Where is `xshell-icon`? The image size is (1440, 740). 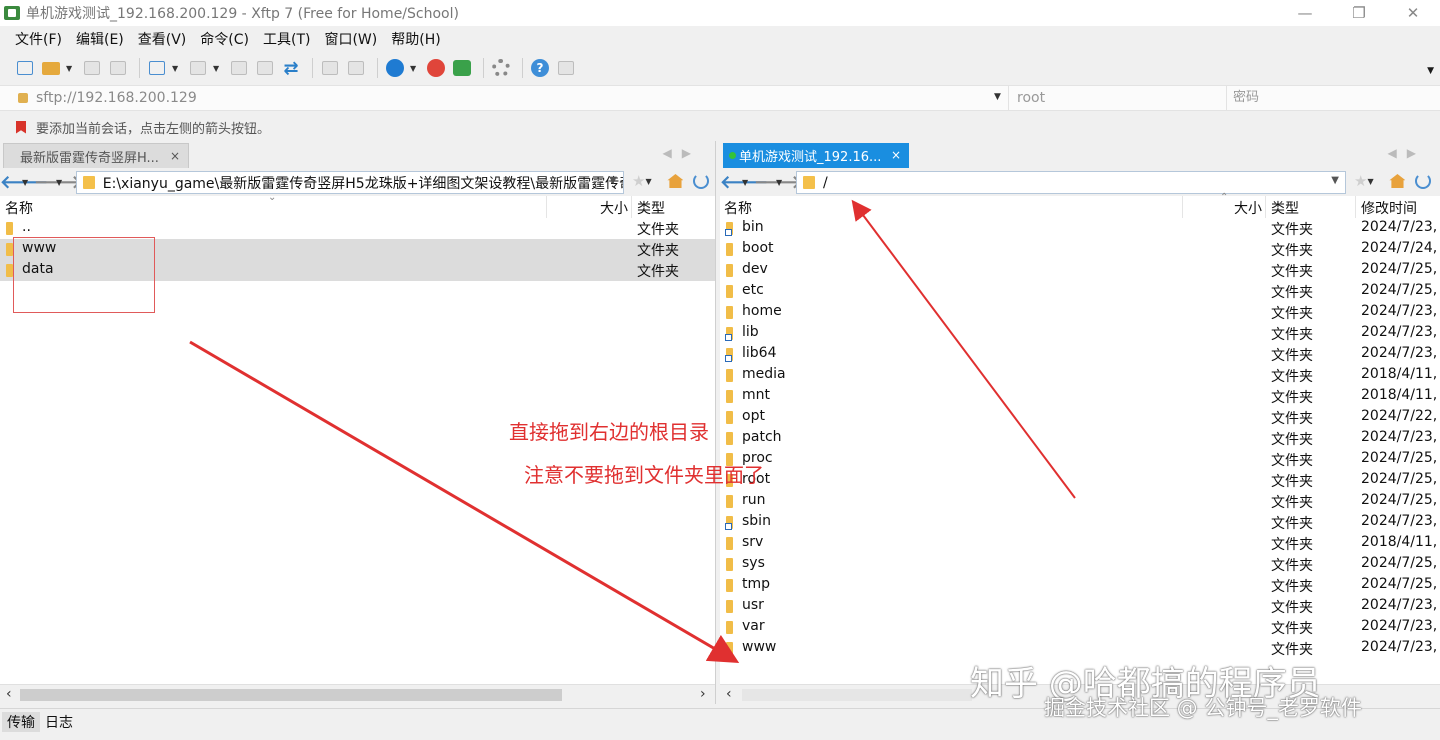 xshell-icon is located at coordinates (436, 68).